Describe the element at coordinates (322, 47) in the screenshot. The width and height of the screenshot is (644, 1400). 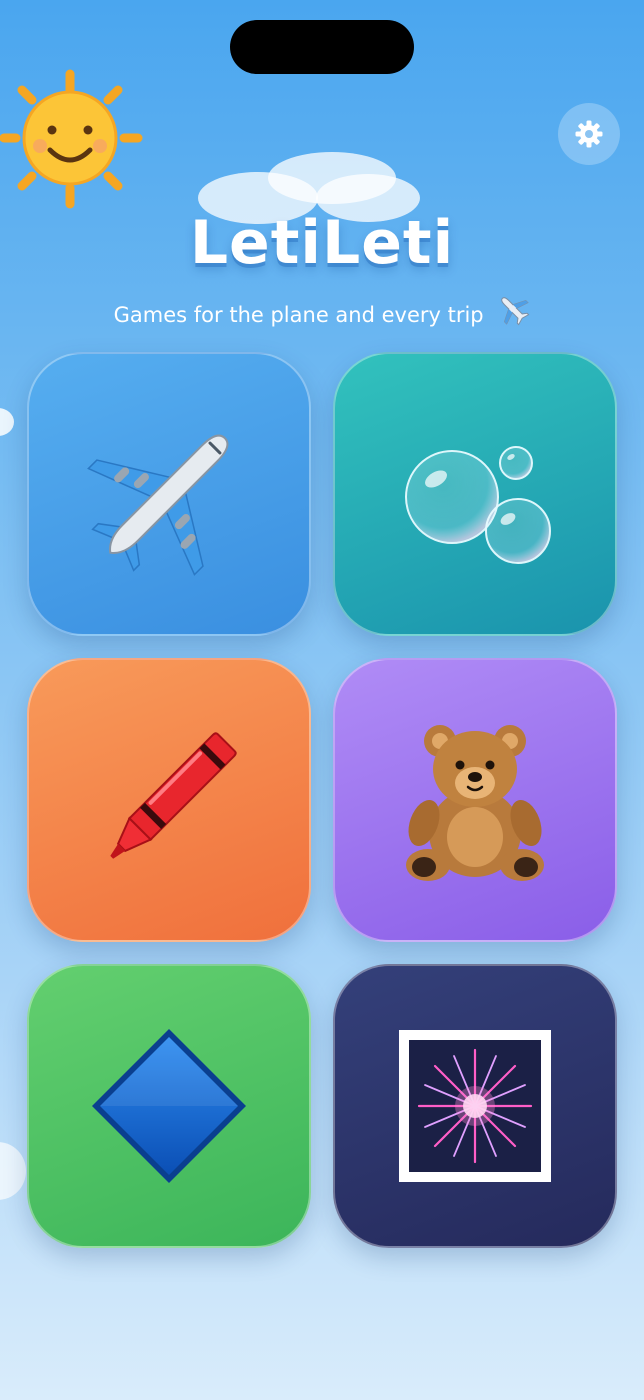
I see `dynamic-island` at that location.